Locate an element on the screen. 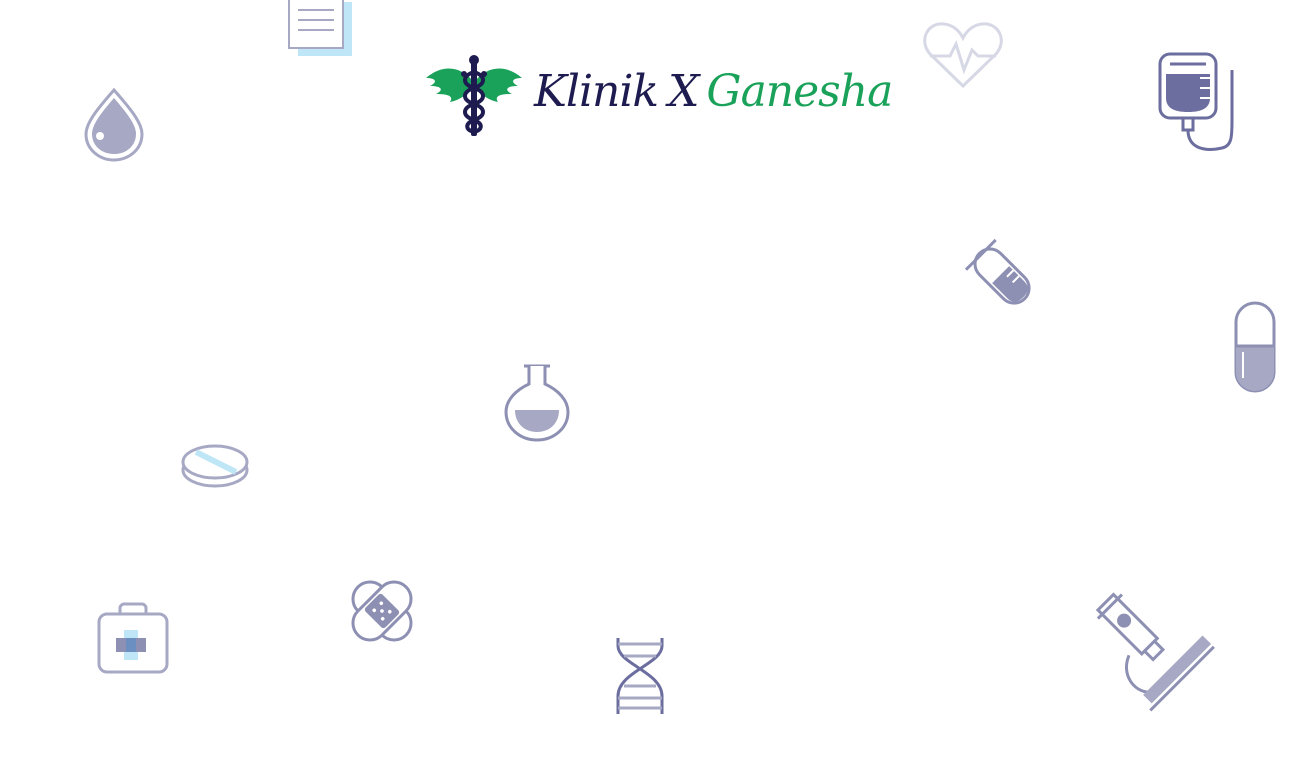 This screenshot has width=1300, height=762. caduceus-icon is located at coordinates (474, 95).